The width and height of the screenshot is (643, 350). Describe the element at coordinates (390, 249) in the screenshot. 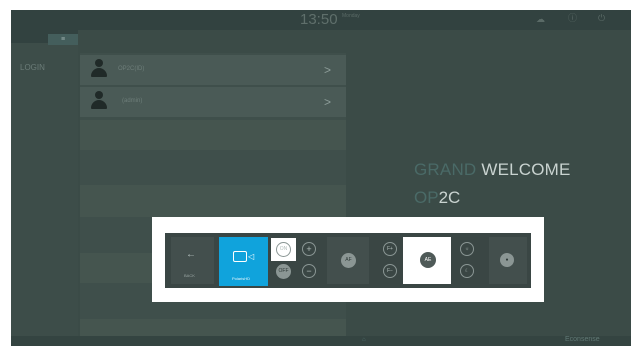

I see `focus-plus-button: F+` at that location.